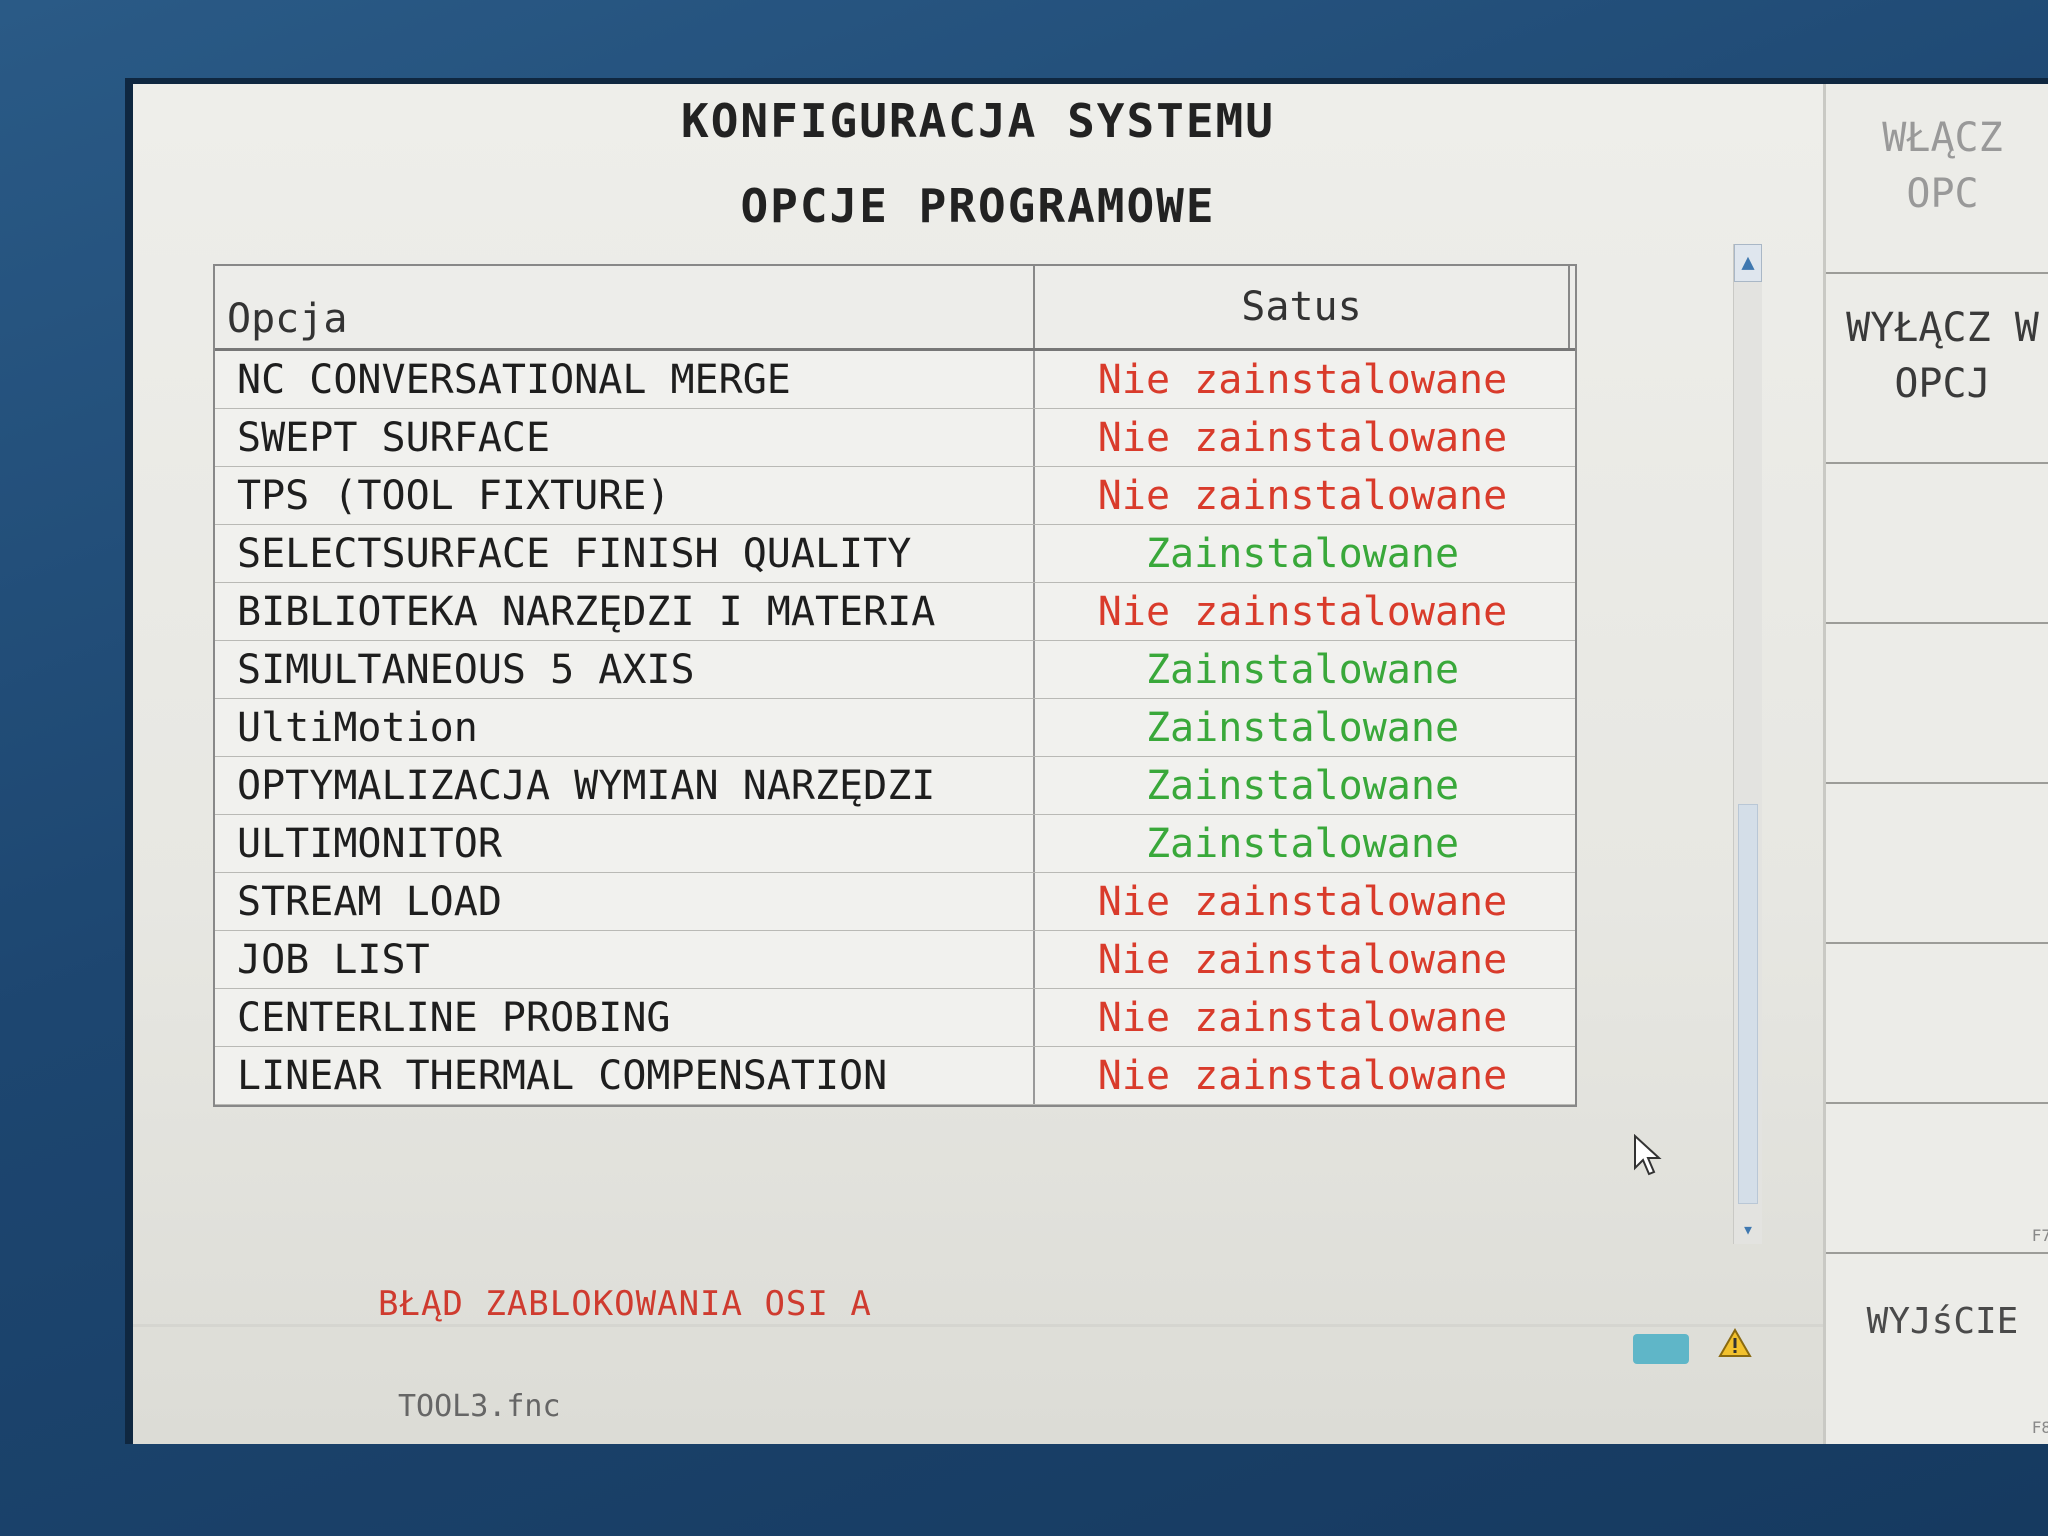  Describe the element at coordinates (625, 307) in the screenshot. I see `column-header-option: Opcja` at that location.